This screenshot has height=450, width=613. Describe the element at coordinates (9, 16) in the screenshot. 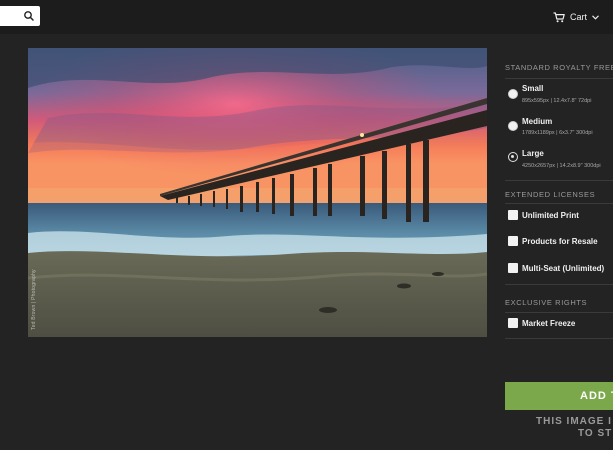

I see `search-input` at that location.